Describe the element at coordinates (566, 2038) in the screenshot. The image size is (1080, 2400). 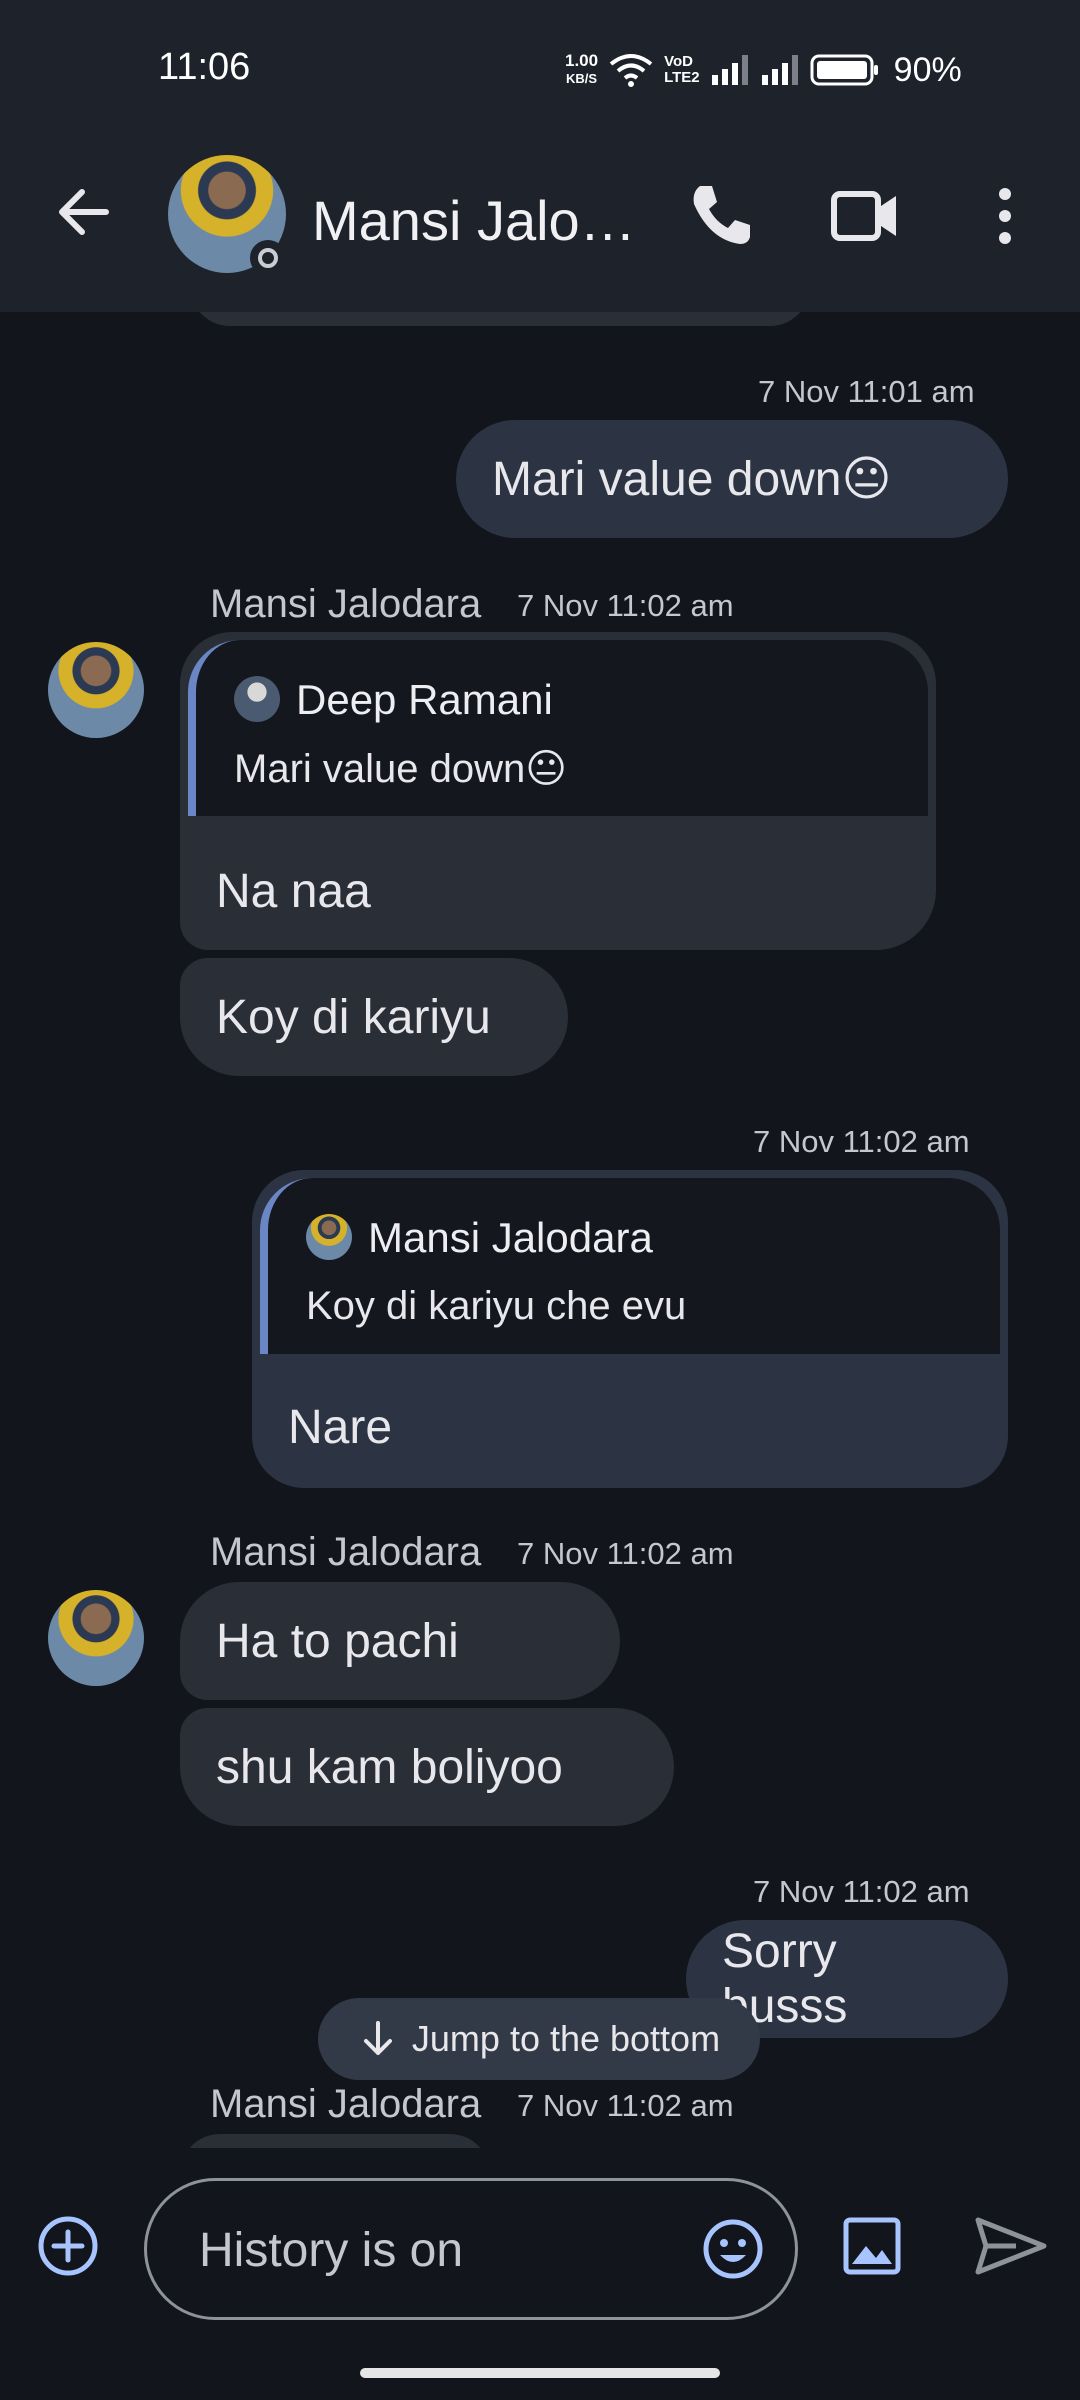
I see `jump-button-label: Jump to the bottom` at that location.